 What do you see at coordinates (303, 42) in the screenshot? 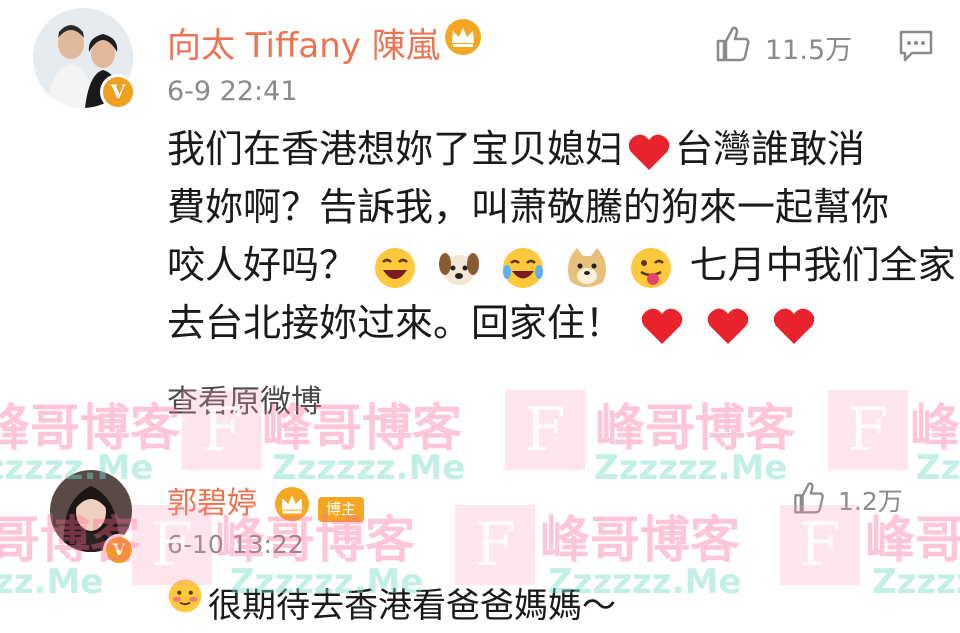
I see `post-username: 向太 Tiffany 陳嵐` at bounding box center [303, 42].